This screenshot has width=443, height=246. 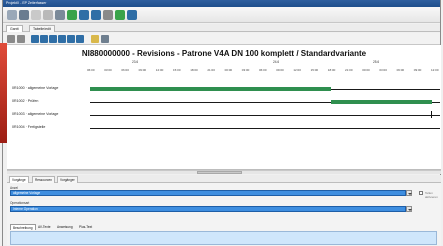 I want to click on milestone-marker, so click(x=431, y=114).